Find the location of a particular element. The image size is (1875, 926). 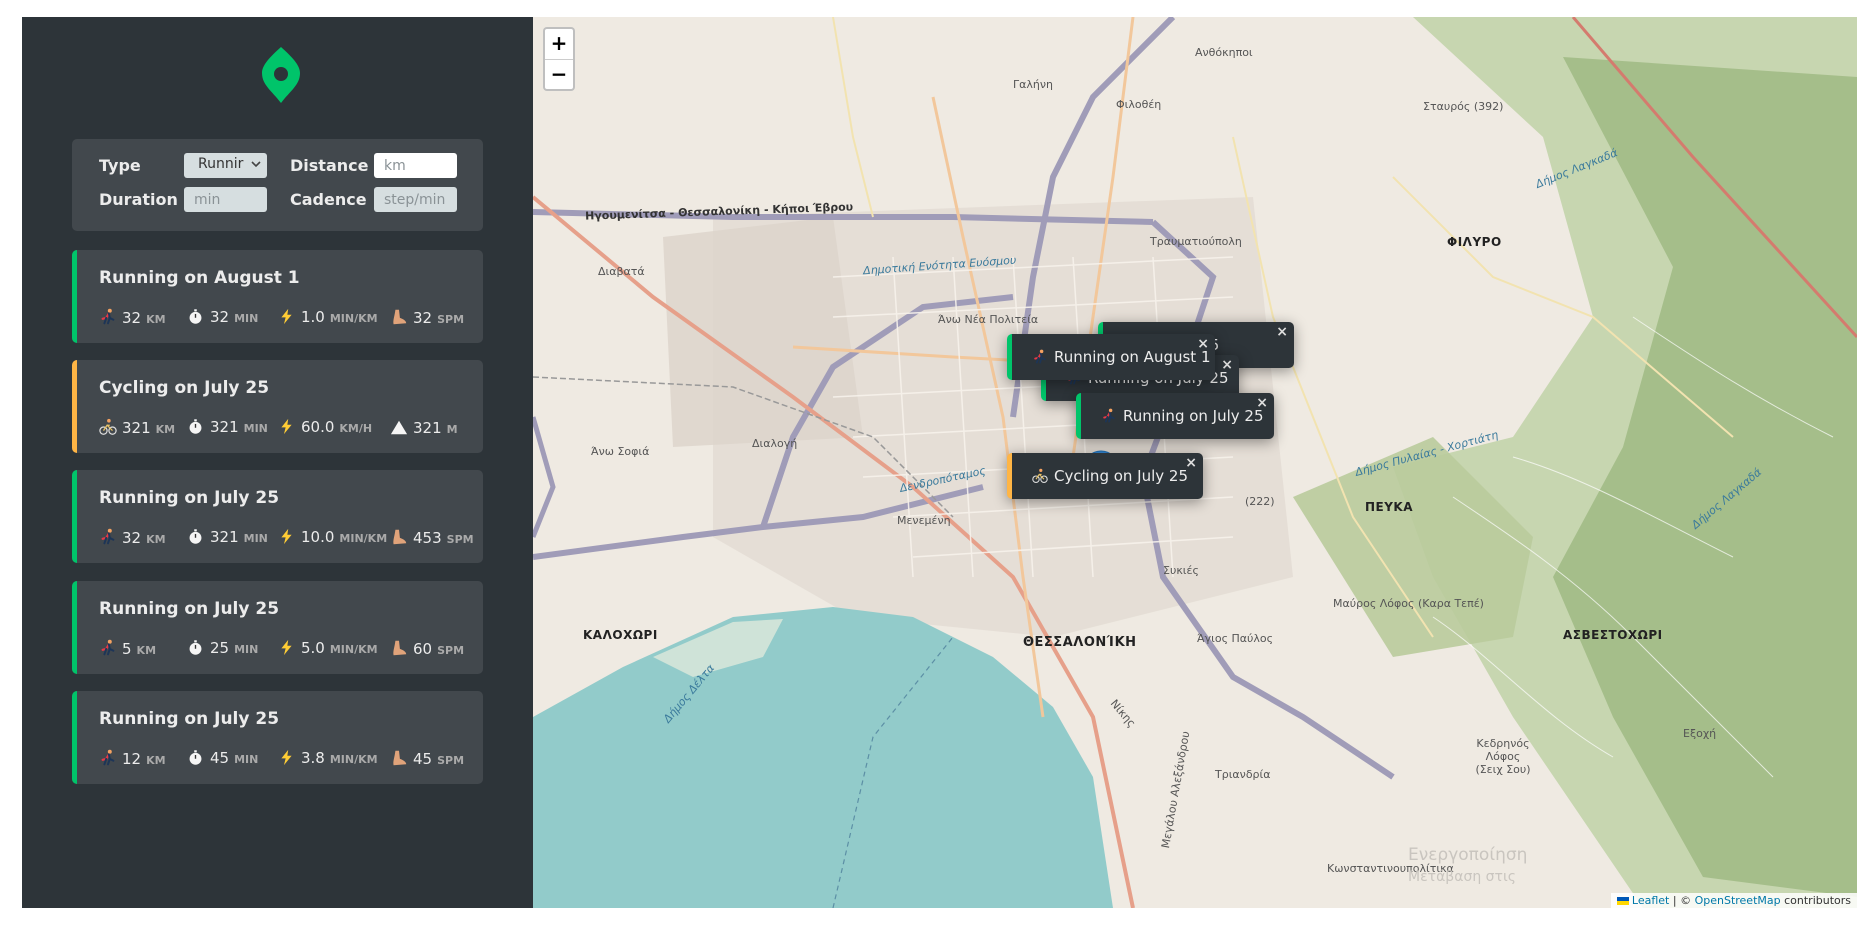

workout-stat: 10.0 MIN/KM is located at coordinates (332, 535).